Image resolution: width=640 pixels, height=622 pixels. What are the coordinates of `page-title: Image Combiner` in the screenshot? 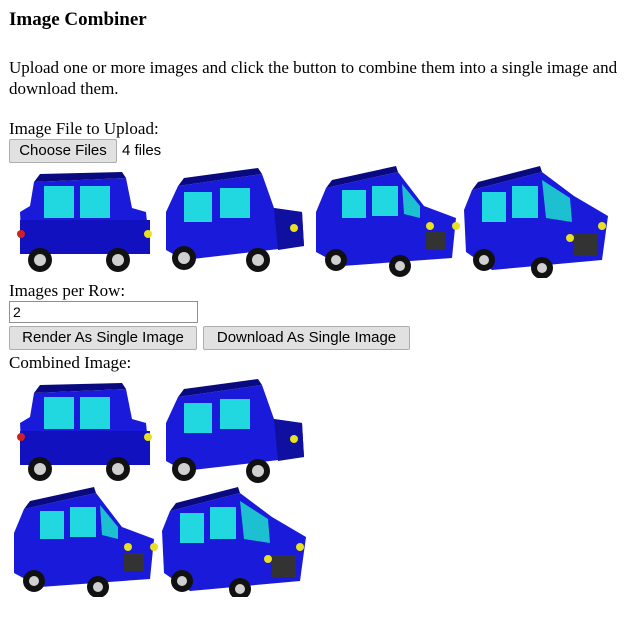 It's located at (78, 19).